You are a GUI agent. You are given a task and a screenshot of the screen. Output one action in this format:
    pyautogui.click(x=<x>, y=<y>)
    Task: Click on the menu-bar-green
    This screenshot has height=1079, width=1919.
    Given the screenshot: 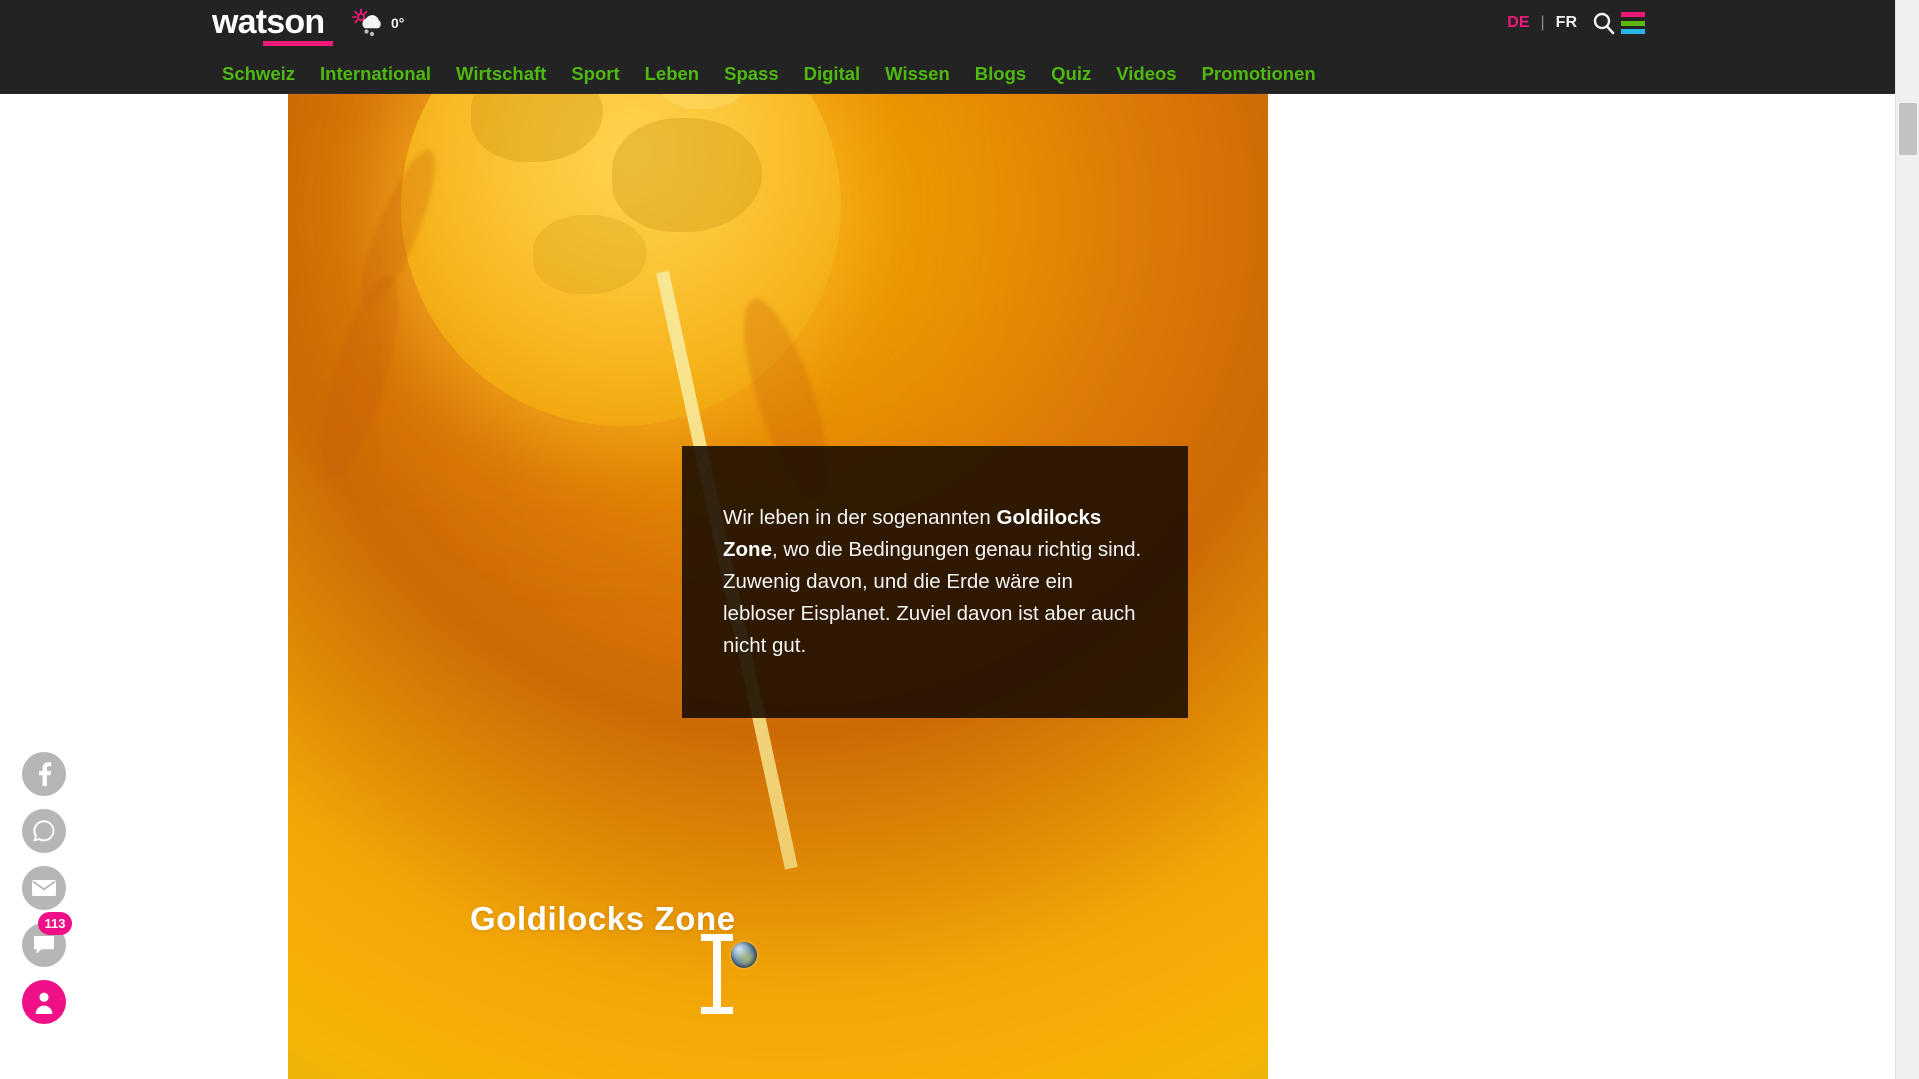 What is the action you would take?
    pyautogui.click(x=1633, y=23)
    